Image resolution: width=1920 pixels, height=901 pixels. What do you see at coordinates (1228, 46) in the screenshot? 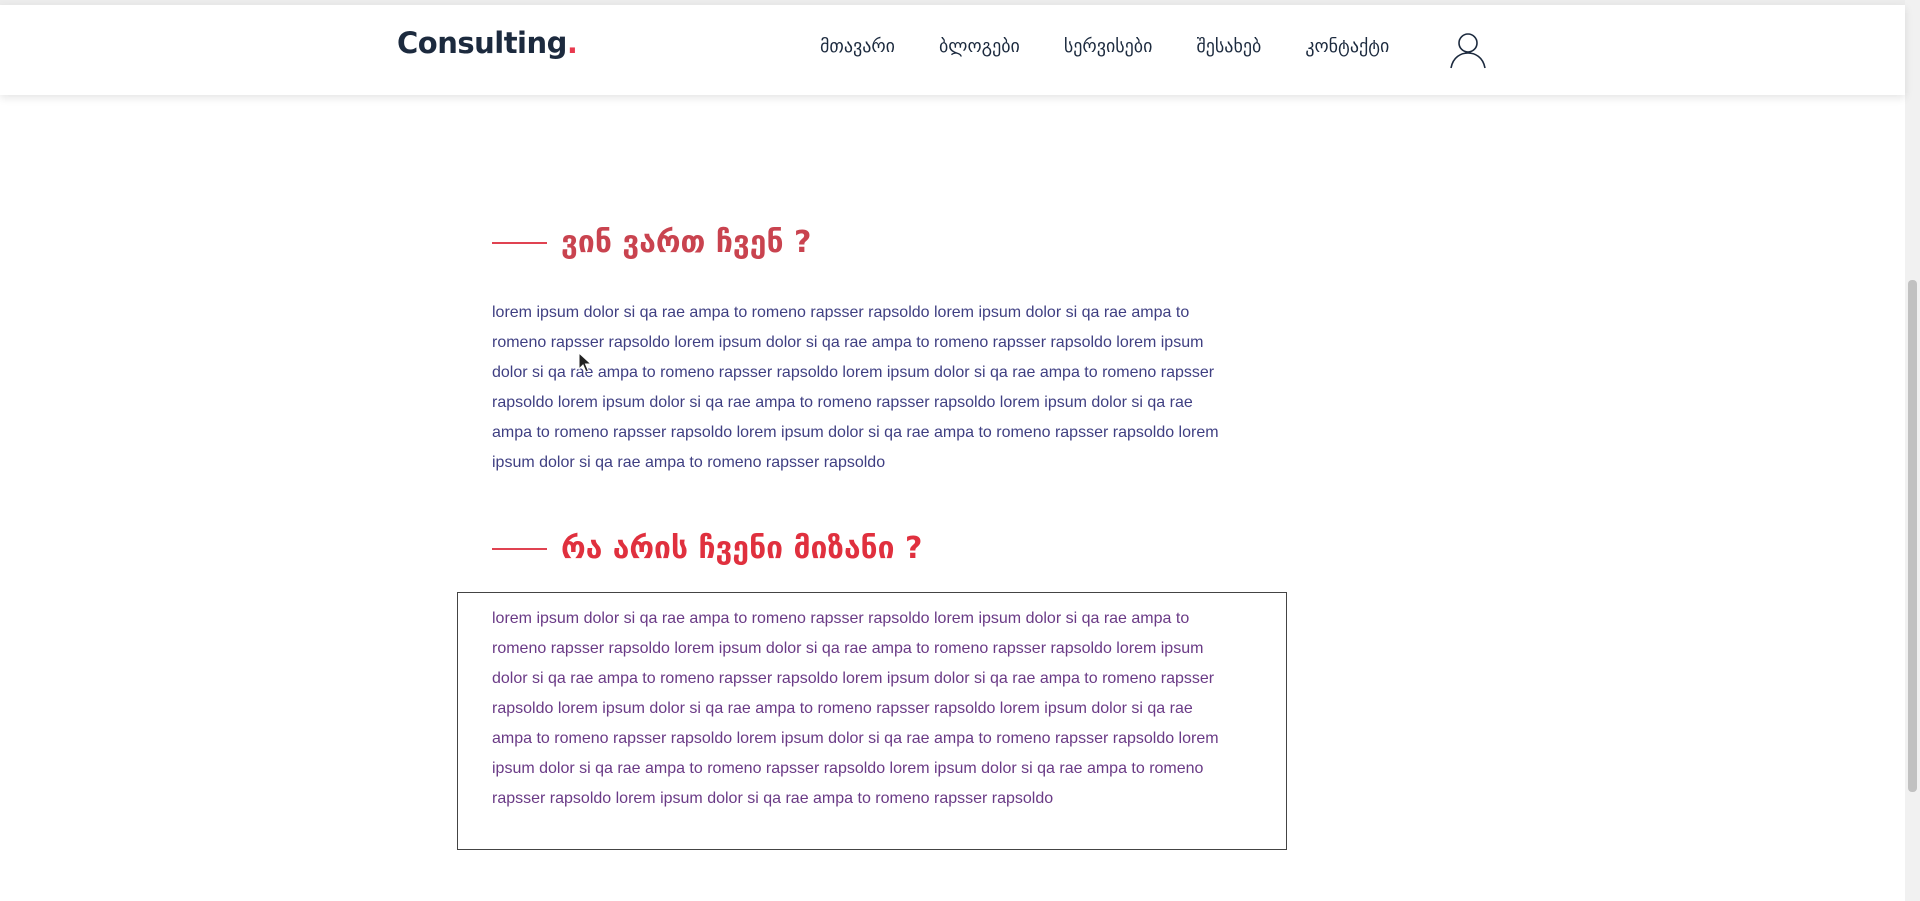
I see `nav-item-about: შესახებ` at bounding box center [1228, 46].